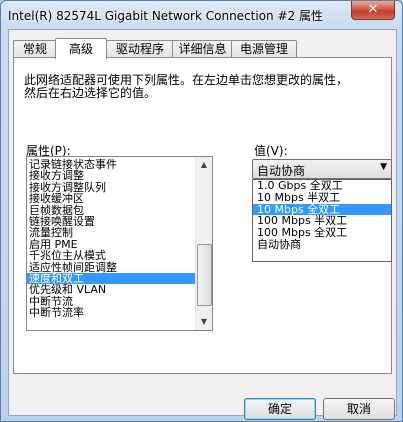 The image size is (403, 422). Describe the element at coordinates (81, 48) in the screenshot. I see `tab-advanced: 高级` at that location.